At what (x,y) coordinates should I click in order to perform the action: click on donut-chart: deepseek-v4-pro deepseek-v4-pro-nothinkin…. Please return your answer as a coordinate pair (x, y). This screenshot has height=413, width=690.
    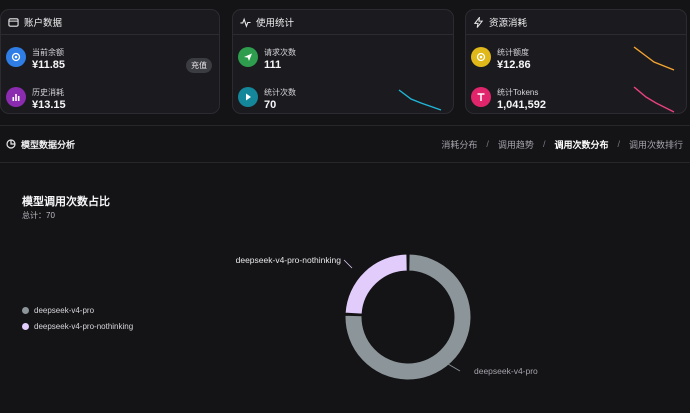
    Looking at the image, I should click on (387, 317).